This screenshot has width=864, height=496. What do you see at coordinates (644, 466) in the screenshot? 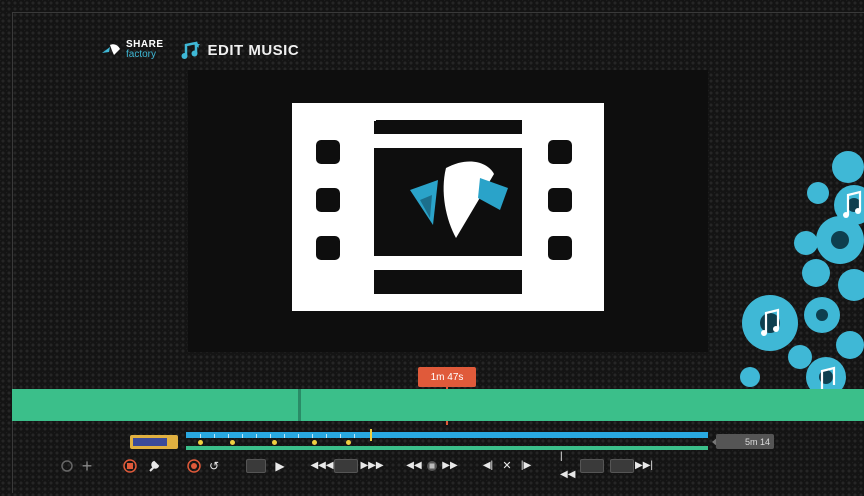
I see `skip-end-icon: ▶▶|` at bounding box center [644, 466].